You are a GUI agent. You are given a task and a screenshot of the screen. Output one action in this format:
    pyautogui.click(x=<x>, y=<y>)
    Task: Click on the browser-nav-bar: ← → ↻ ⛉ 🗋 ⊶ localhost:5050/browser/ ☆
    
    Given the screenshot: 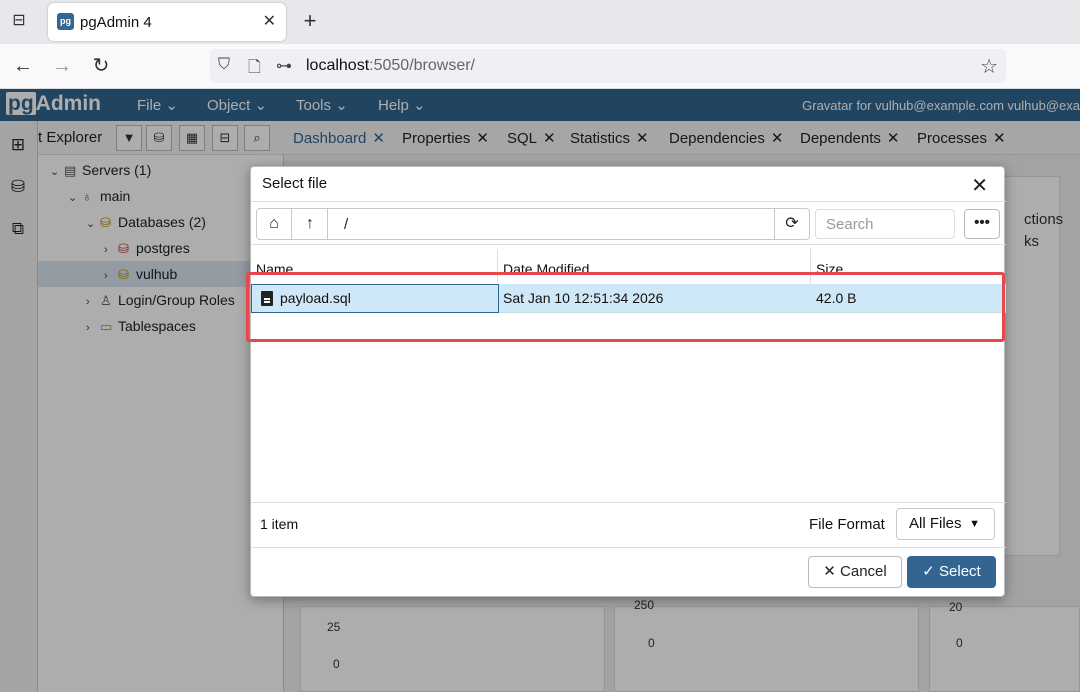 What is the action you would take?
    pyautogui.click(x=540, y=66)
    